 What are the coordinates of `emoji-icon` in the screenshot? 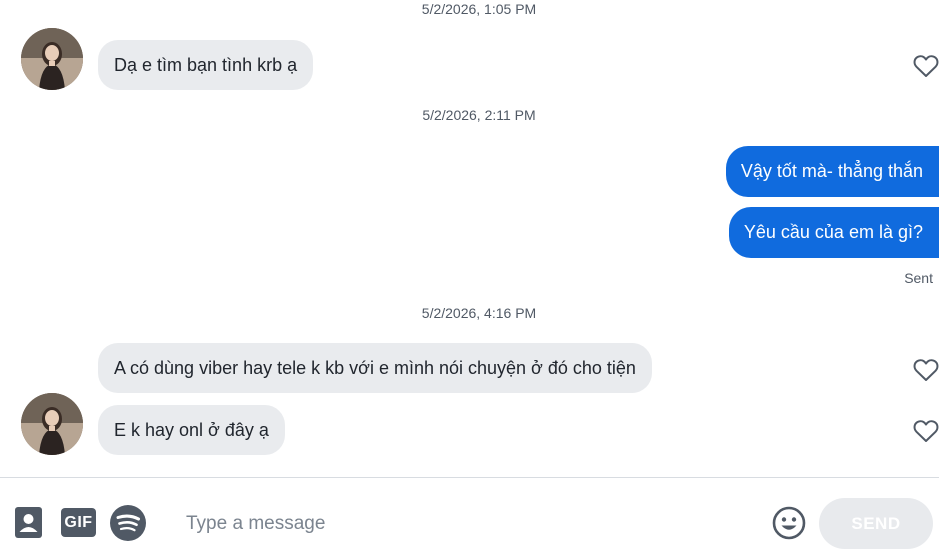 It's located at (789, 523).